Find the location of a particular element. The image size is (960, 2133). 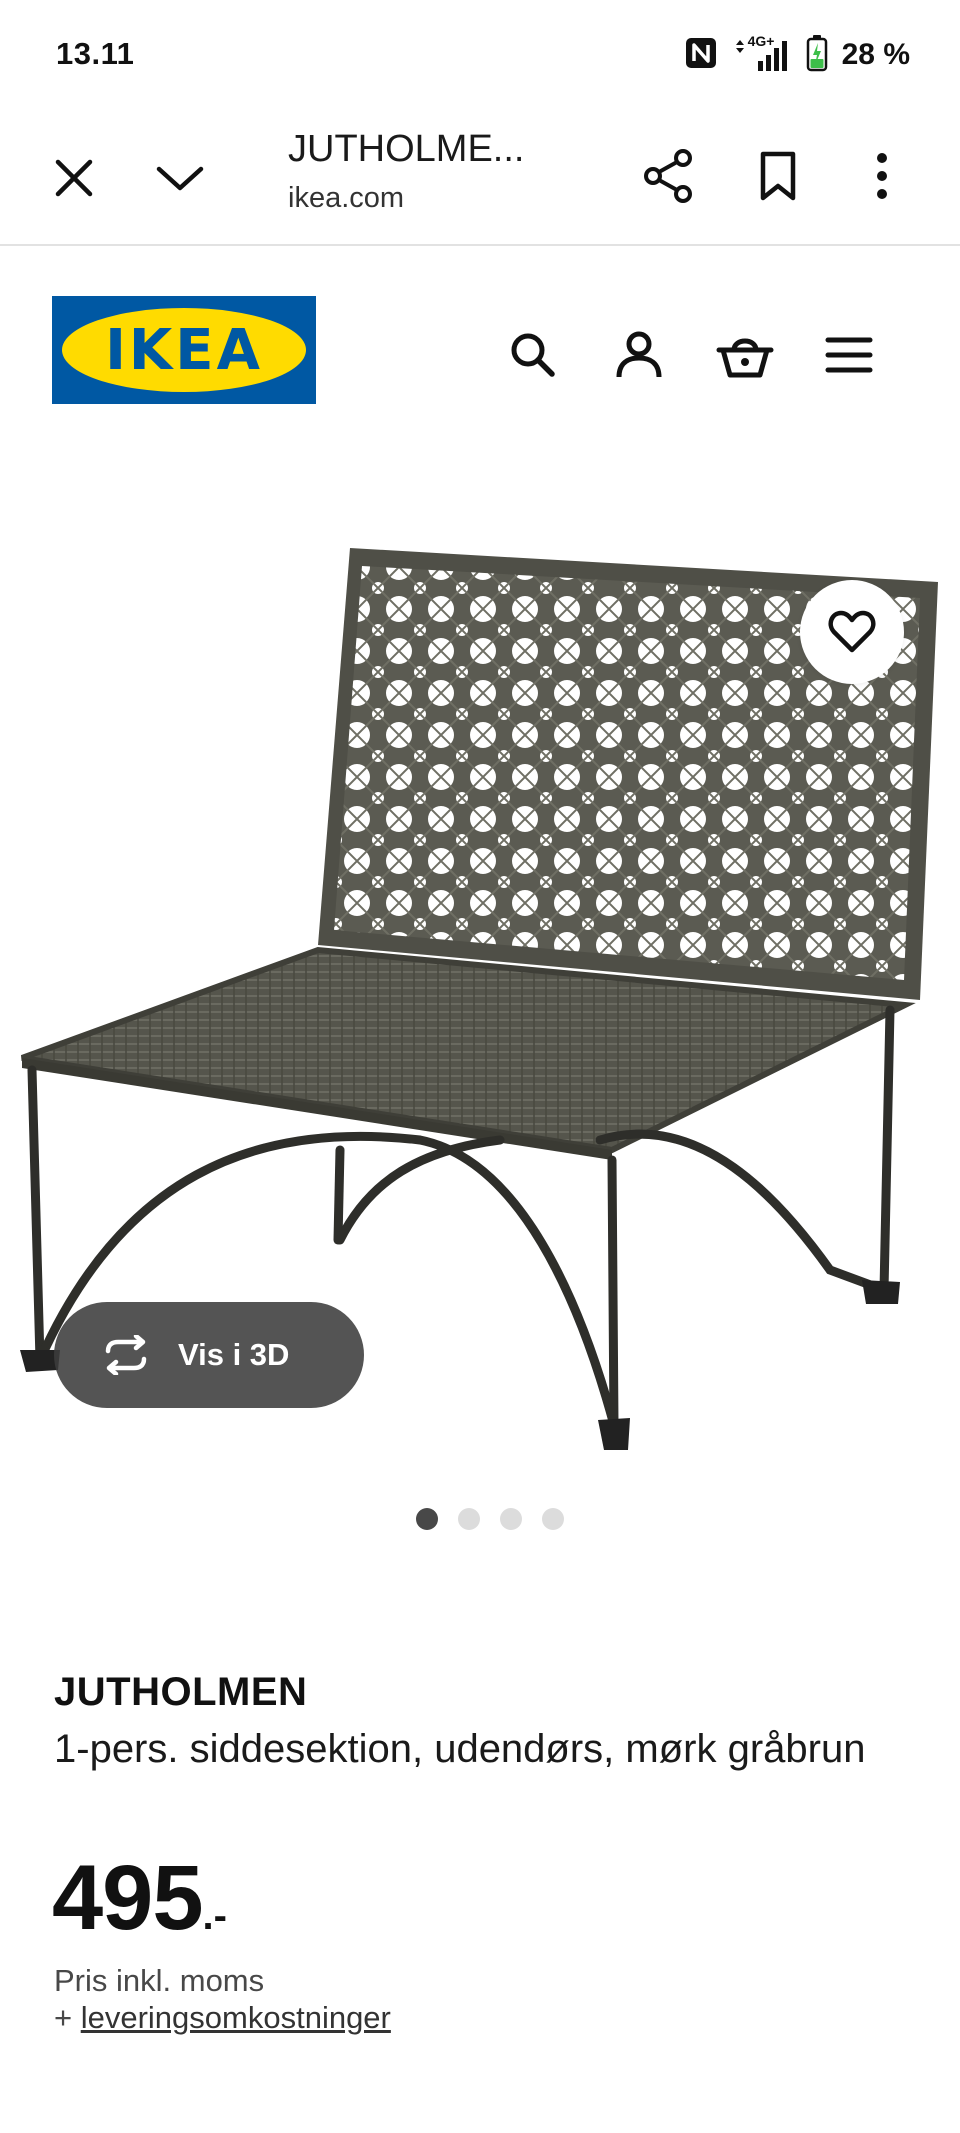

network-type: 4G+ is located at coordinates (761, 41).